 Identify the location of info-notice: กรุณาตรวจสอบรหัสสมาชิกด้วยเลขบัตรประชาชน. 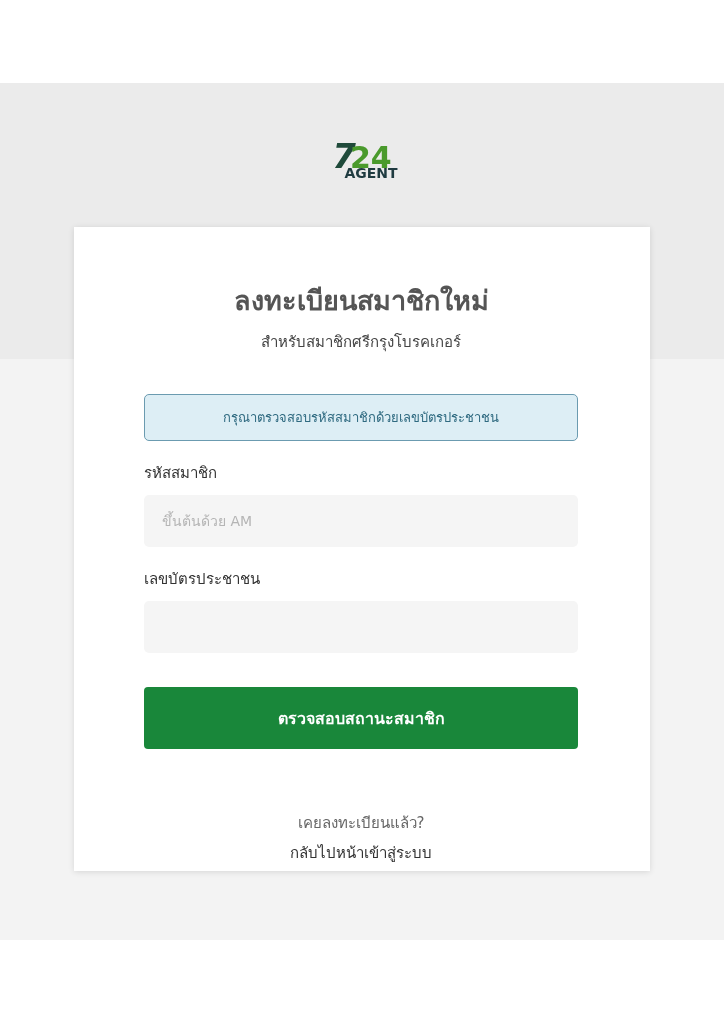
(361, 417).